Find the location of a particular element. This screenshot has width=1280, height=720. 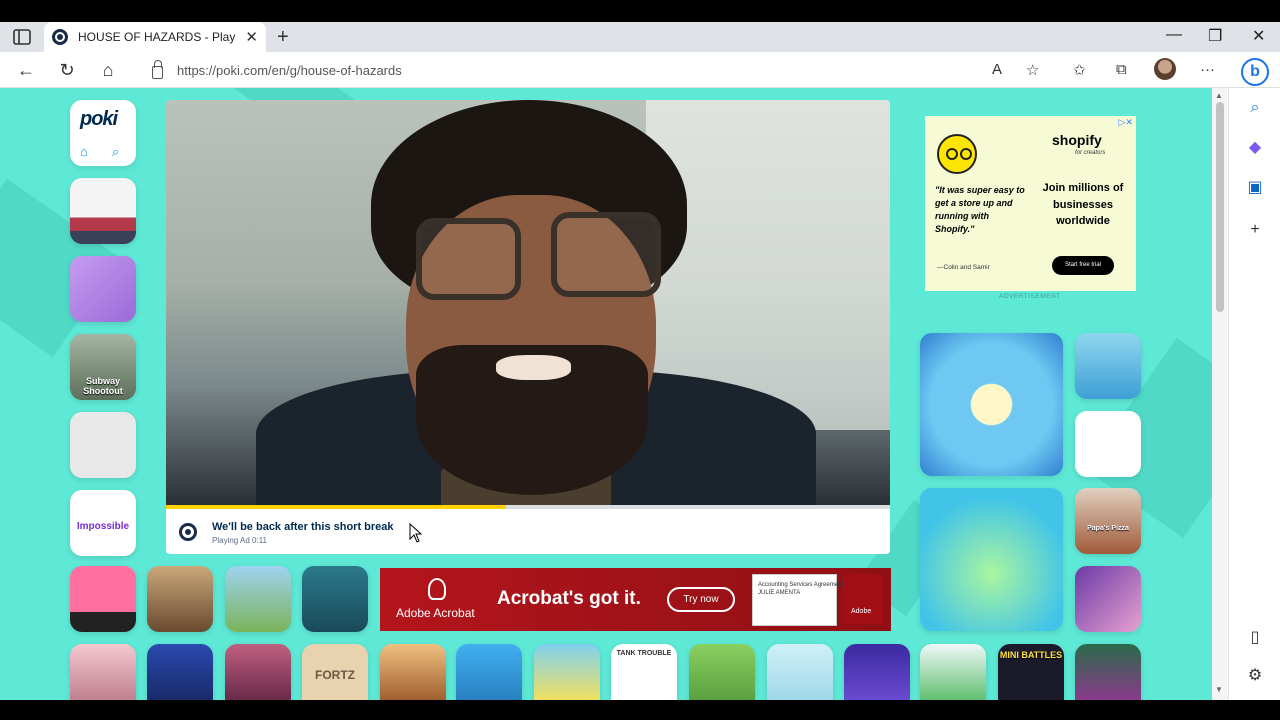

tab-strip: HOUSE OF HAZARDS - Play Hou ✕ + — ❐ ✕ is located at coordinates (640, 37).